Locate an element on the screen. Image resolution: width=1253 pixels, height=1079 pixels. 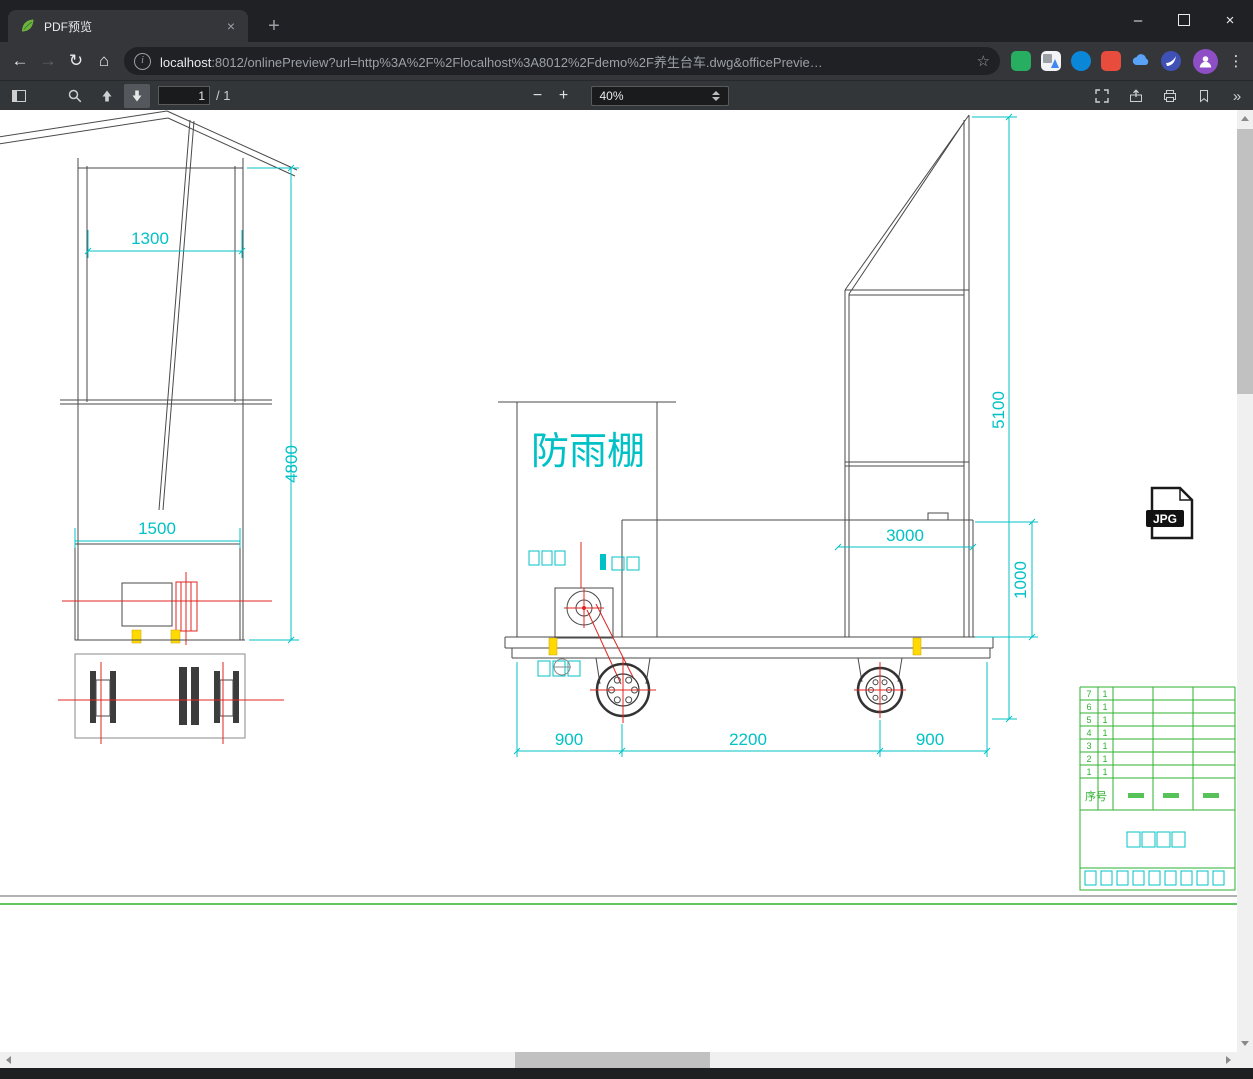
page-down-button is located at coordinates (137, 95).